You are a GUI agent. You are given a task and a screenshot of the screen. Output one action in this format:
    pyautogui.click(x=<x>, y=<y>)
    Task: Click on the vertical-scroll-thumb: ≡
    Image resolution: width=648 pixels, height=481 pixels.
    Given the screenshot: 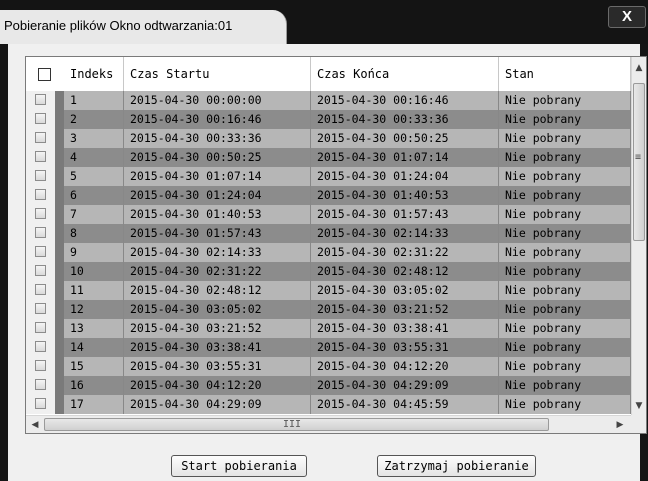 What is the action you would take?
    pyautogui.click(x=639, y=162)
    